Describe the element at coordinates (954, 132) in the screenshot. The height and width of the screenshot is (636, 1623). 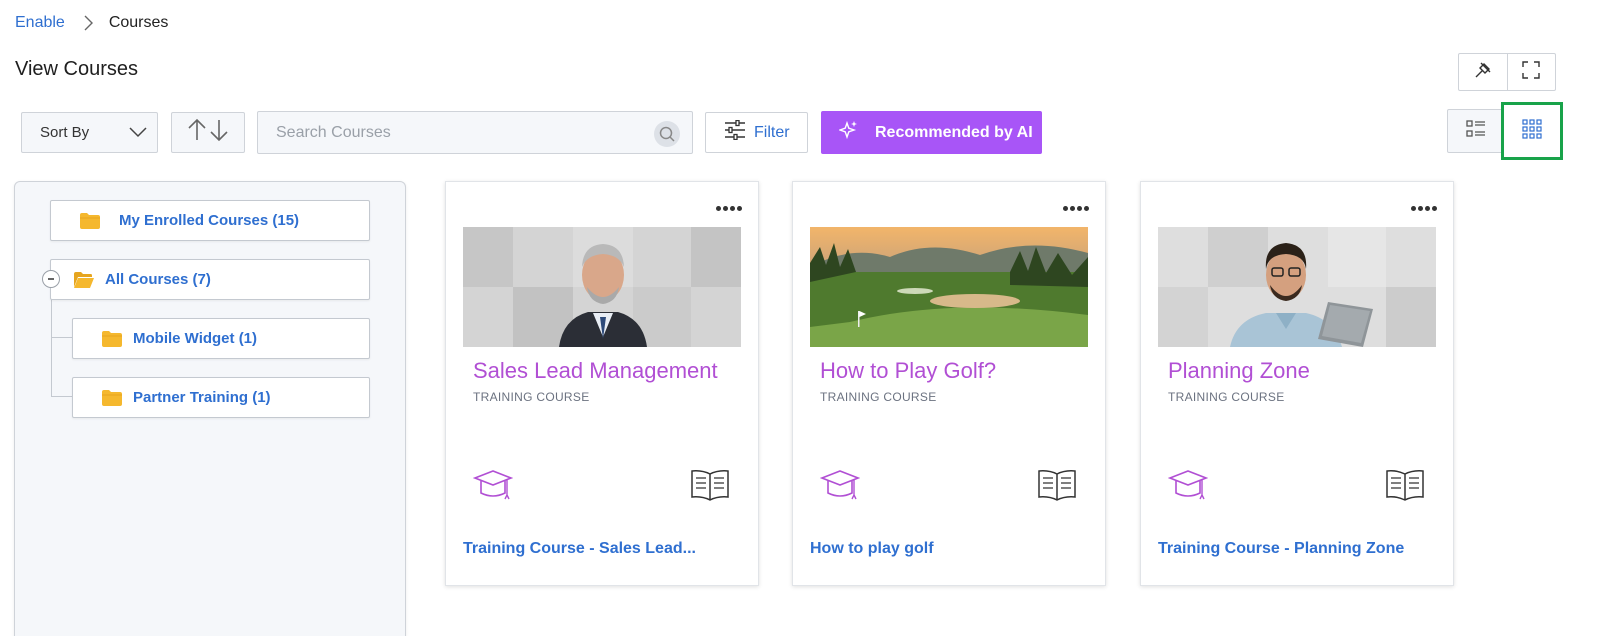
I see `recommended-by-ai-label: Recommended by AI` at that location.